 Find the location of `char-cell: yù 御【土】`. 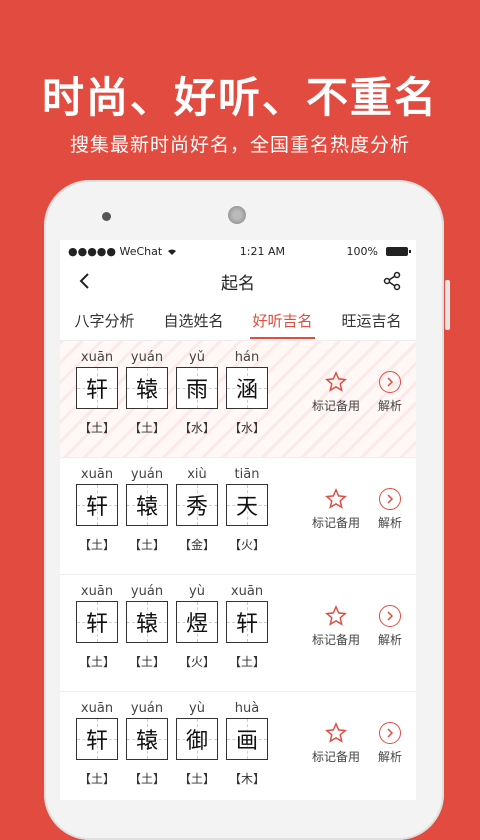

char-cell: yù 御【土】 is located at coordinates (197, 743).